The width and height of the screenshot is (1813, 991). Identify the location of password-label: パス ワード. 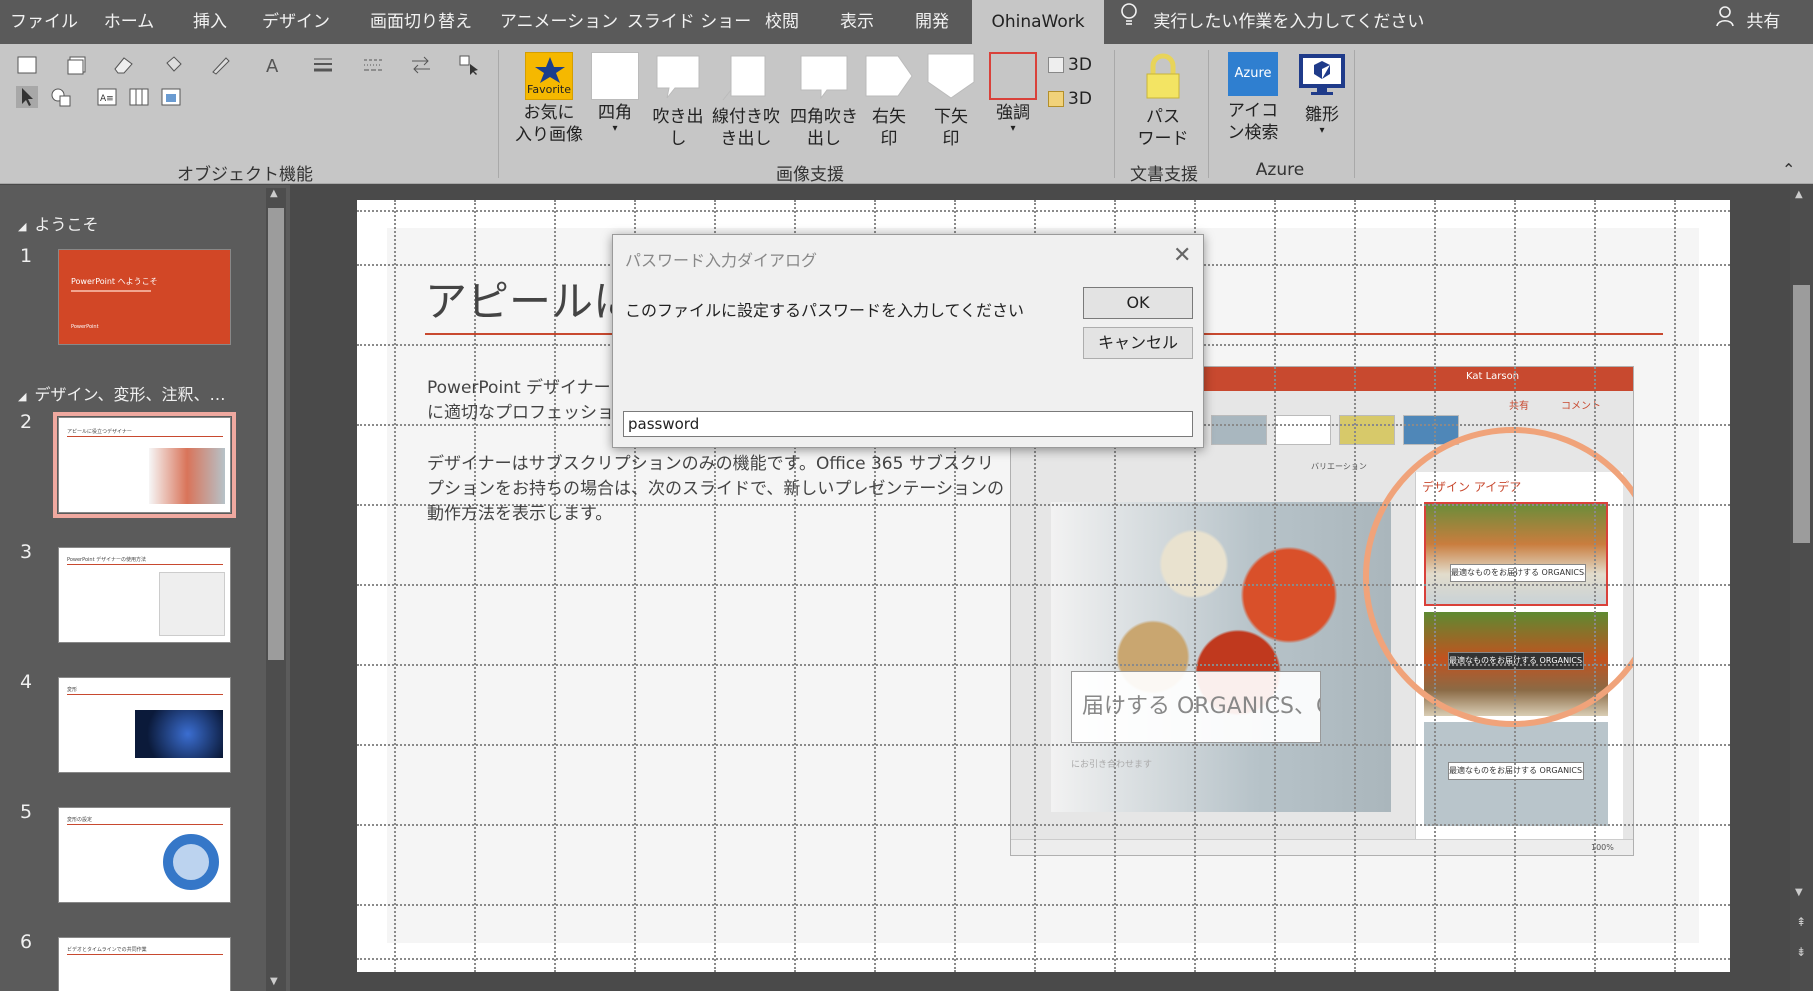
(1163, 128).